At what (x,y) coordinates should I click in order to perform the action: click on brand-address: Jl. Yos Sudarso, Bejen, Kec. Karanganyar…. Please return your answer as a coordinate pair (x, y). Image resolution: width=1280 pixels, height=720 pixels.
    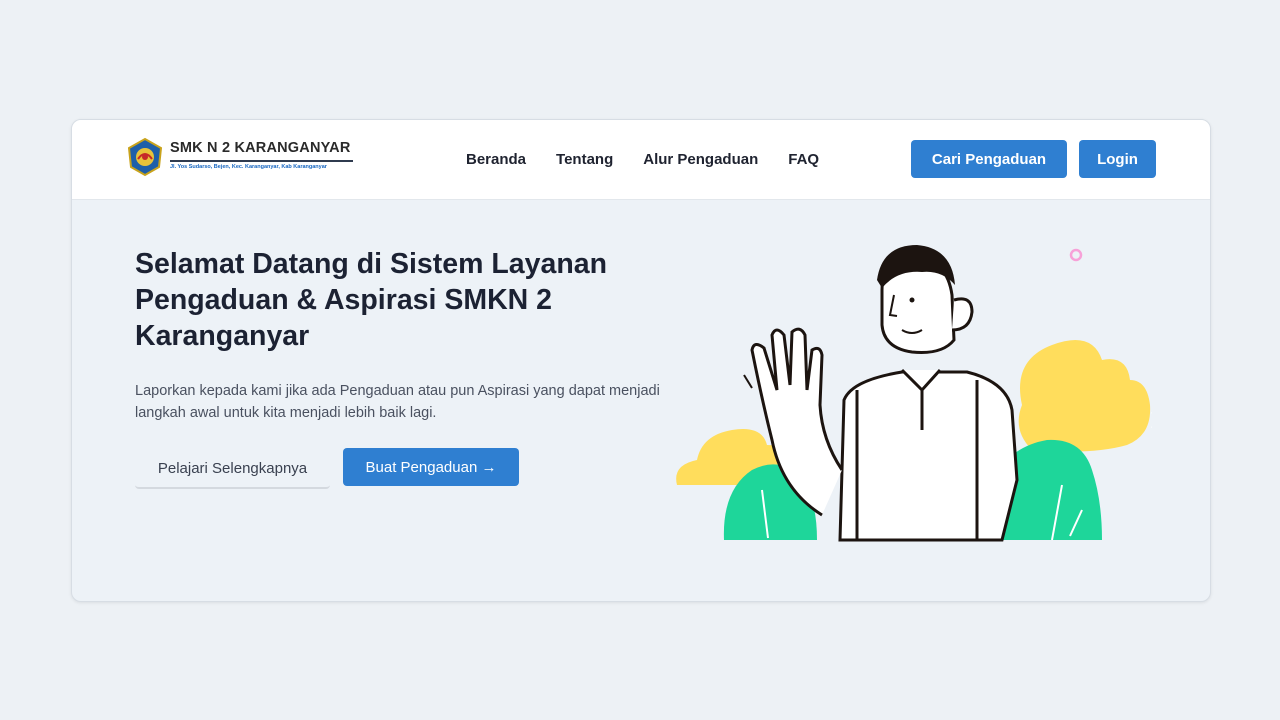
    Looking at the image, I should click on (248, 167).